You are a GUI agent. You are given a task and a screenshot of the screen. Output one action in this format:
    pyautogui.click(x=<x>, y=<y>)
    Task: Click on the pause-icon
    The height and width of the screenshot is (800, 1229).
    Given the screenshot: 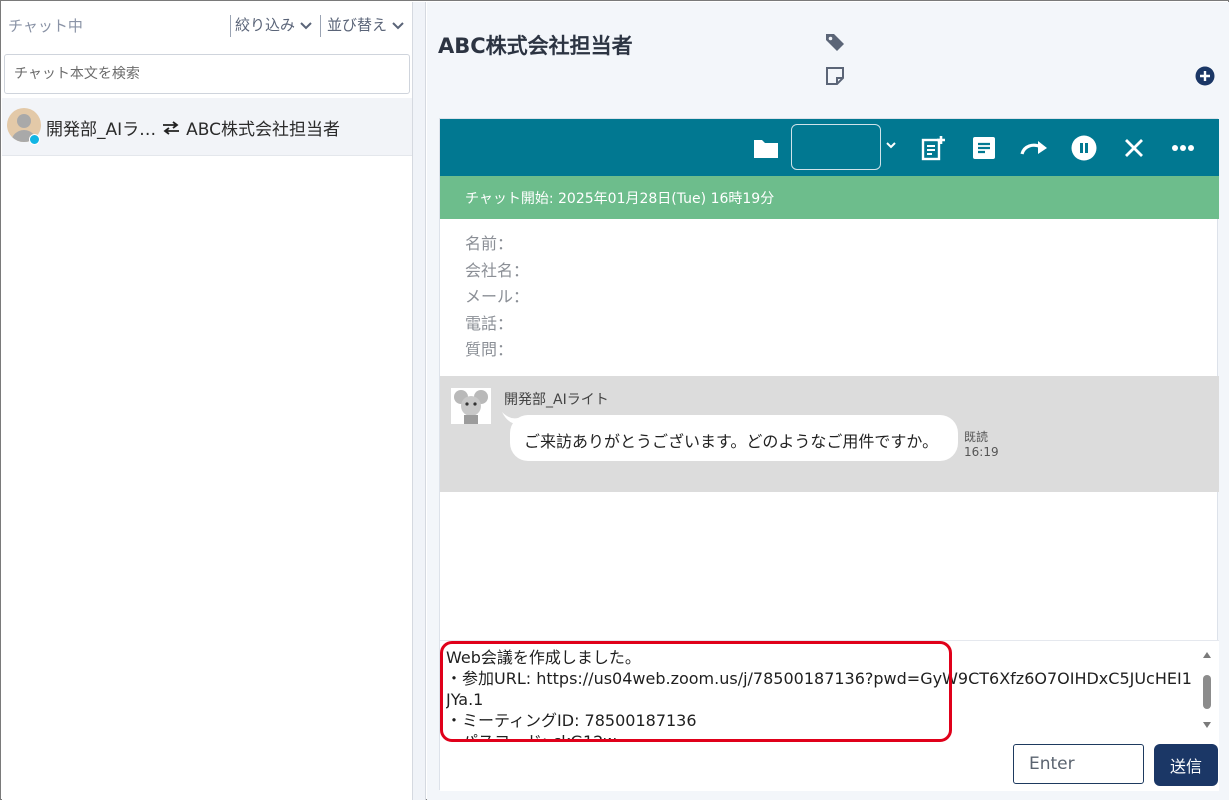 What is the action you would take?
    pyautogui.click(x=1084, y=148)
    